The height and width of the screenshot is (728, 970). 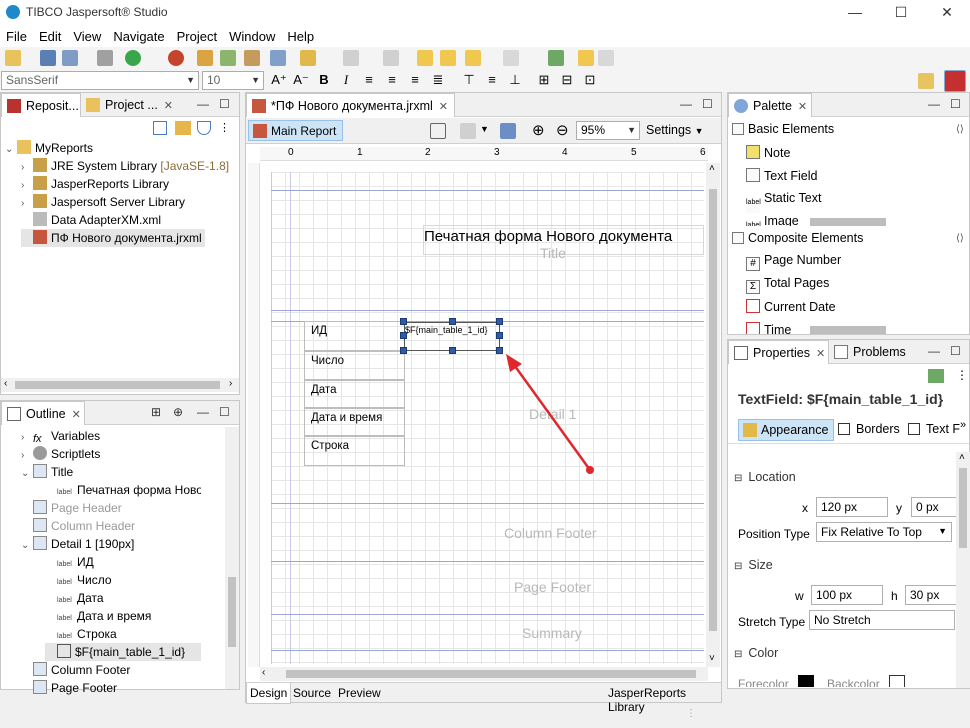 What do you see at coordinates (484, 674) in the screenshot?
I see `horizontal-scrollbar: ‹` at bounding box center [484, 674].